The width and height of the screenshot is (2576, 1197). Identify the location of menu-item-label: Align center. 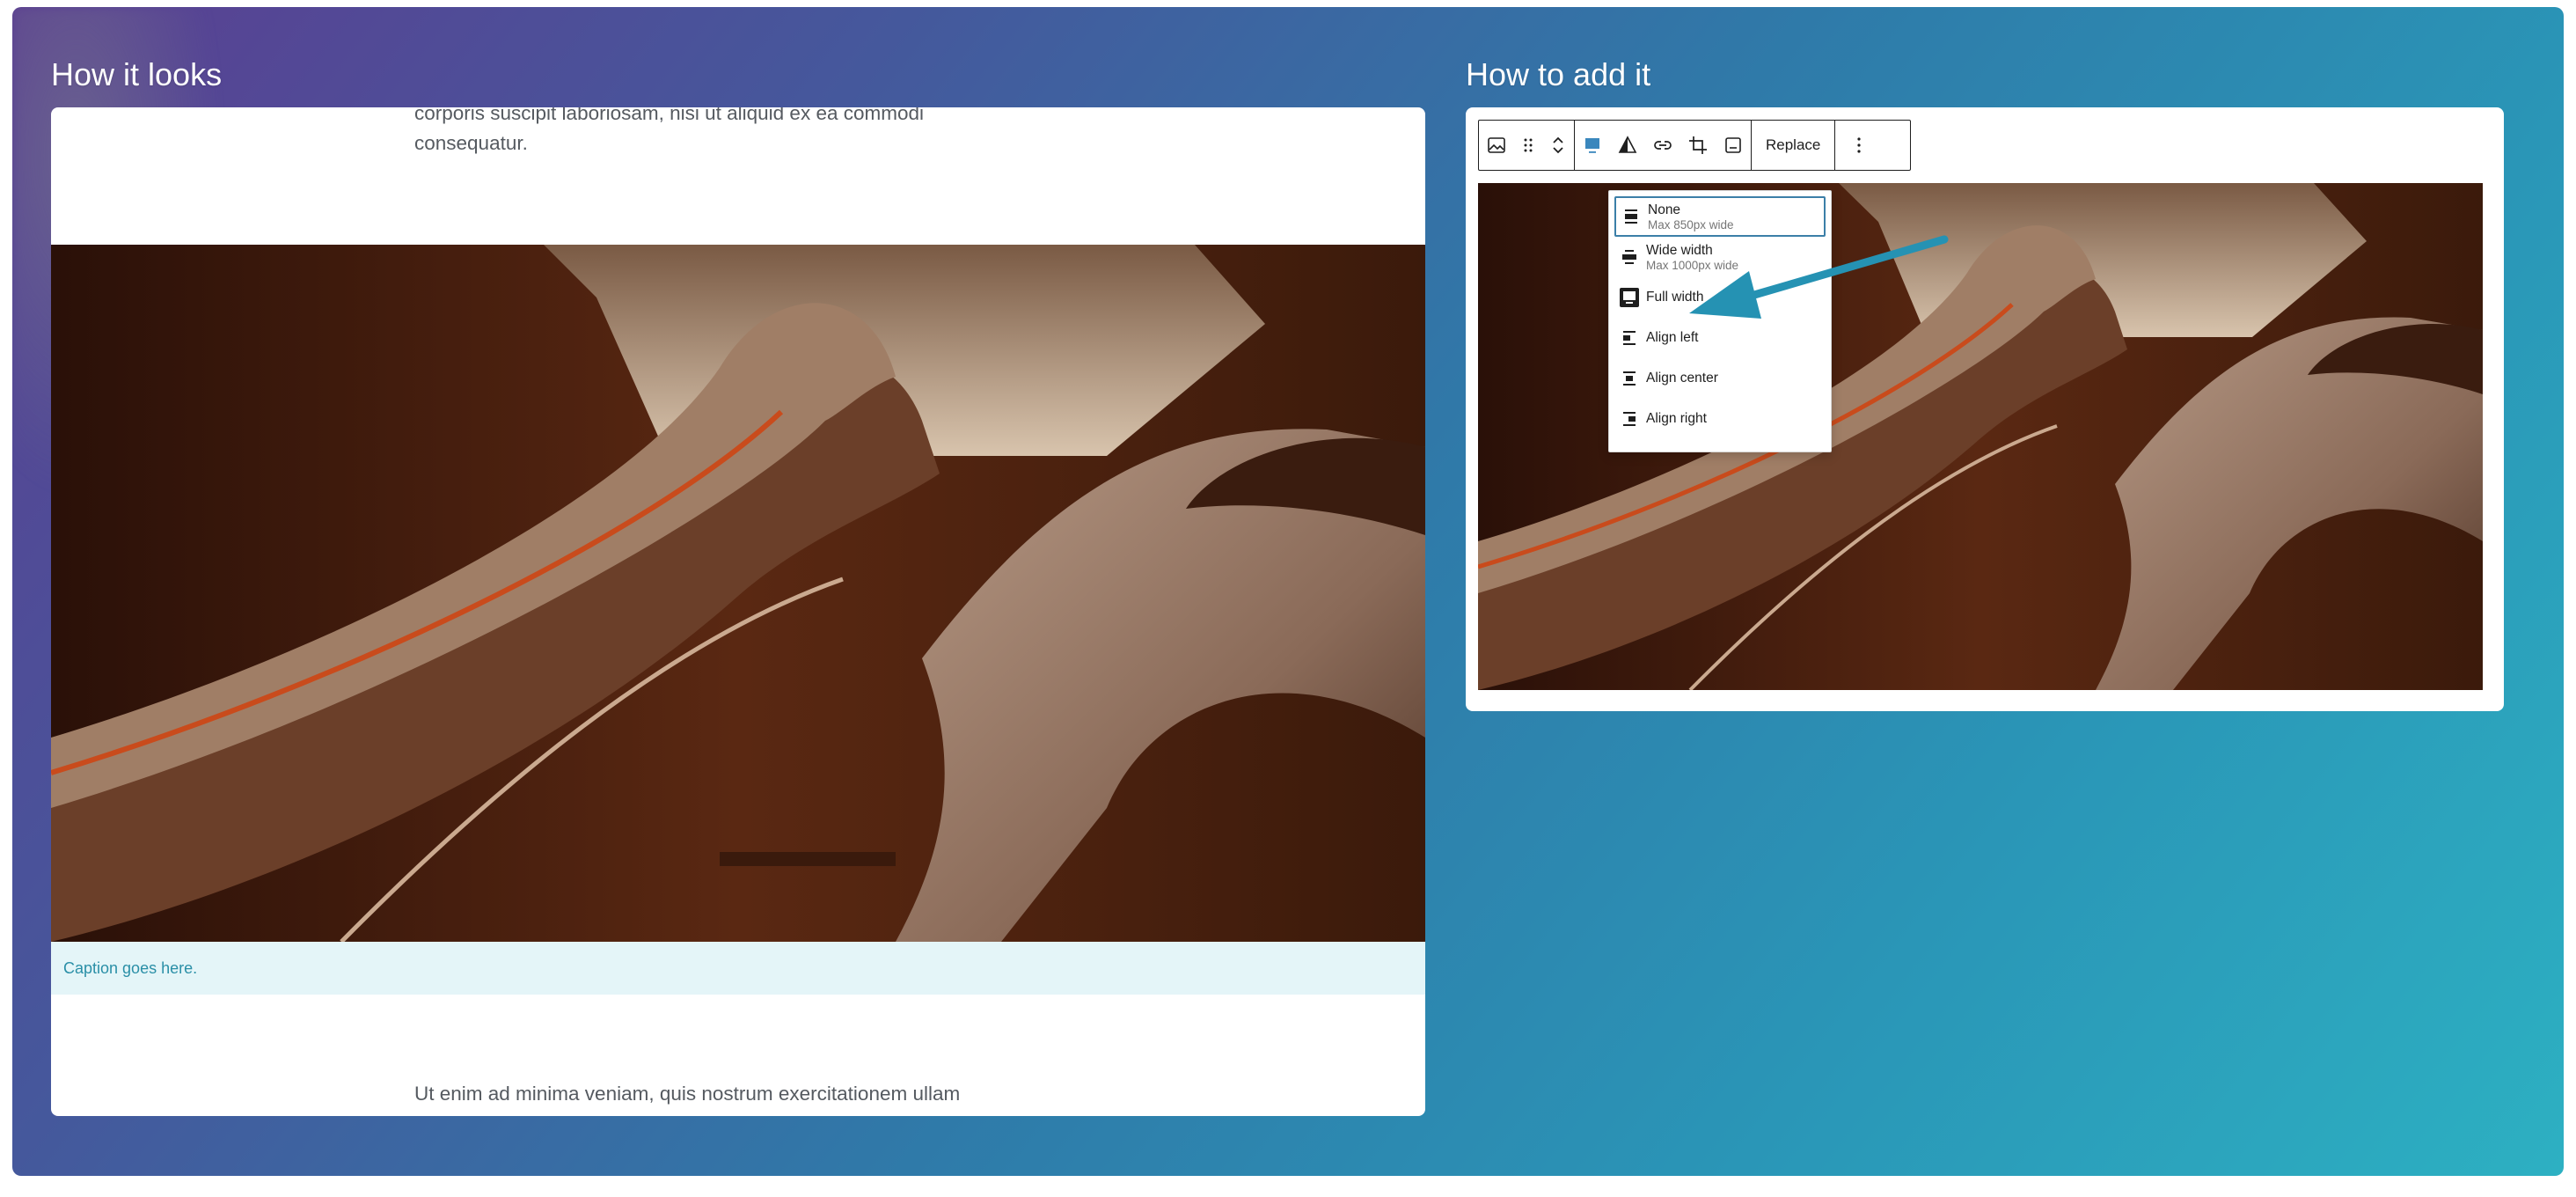
(1682, 378).